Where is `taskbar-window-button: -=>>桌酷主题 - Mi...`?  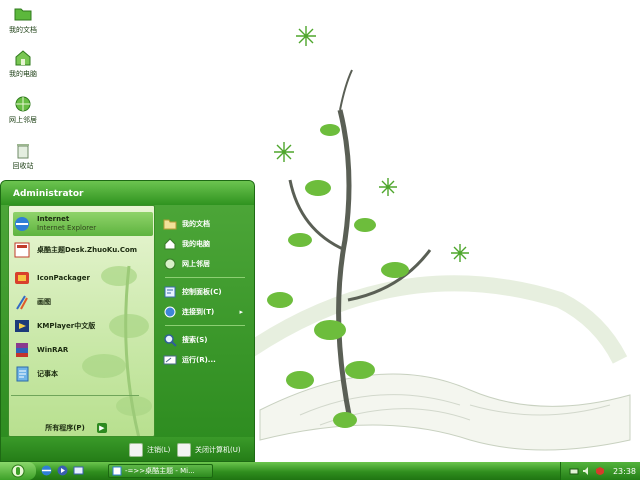 taskbar-window-button: -=>>桌酷主题 - Mi... is located at coordinates (160, 471).